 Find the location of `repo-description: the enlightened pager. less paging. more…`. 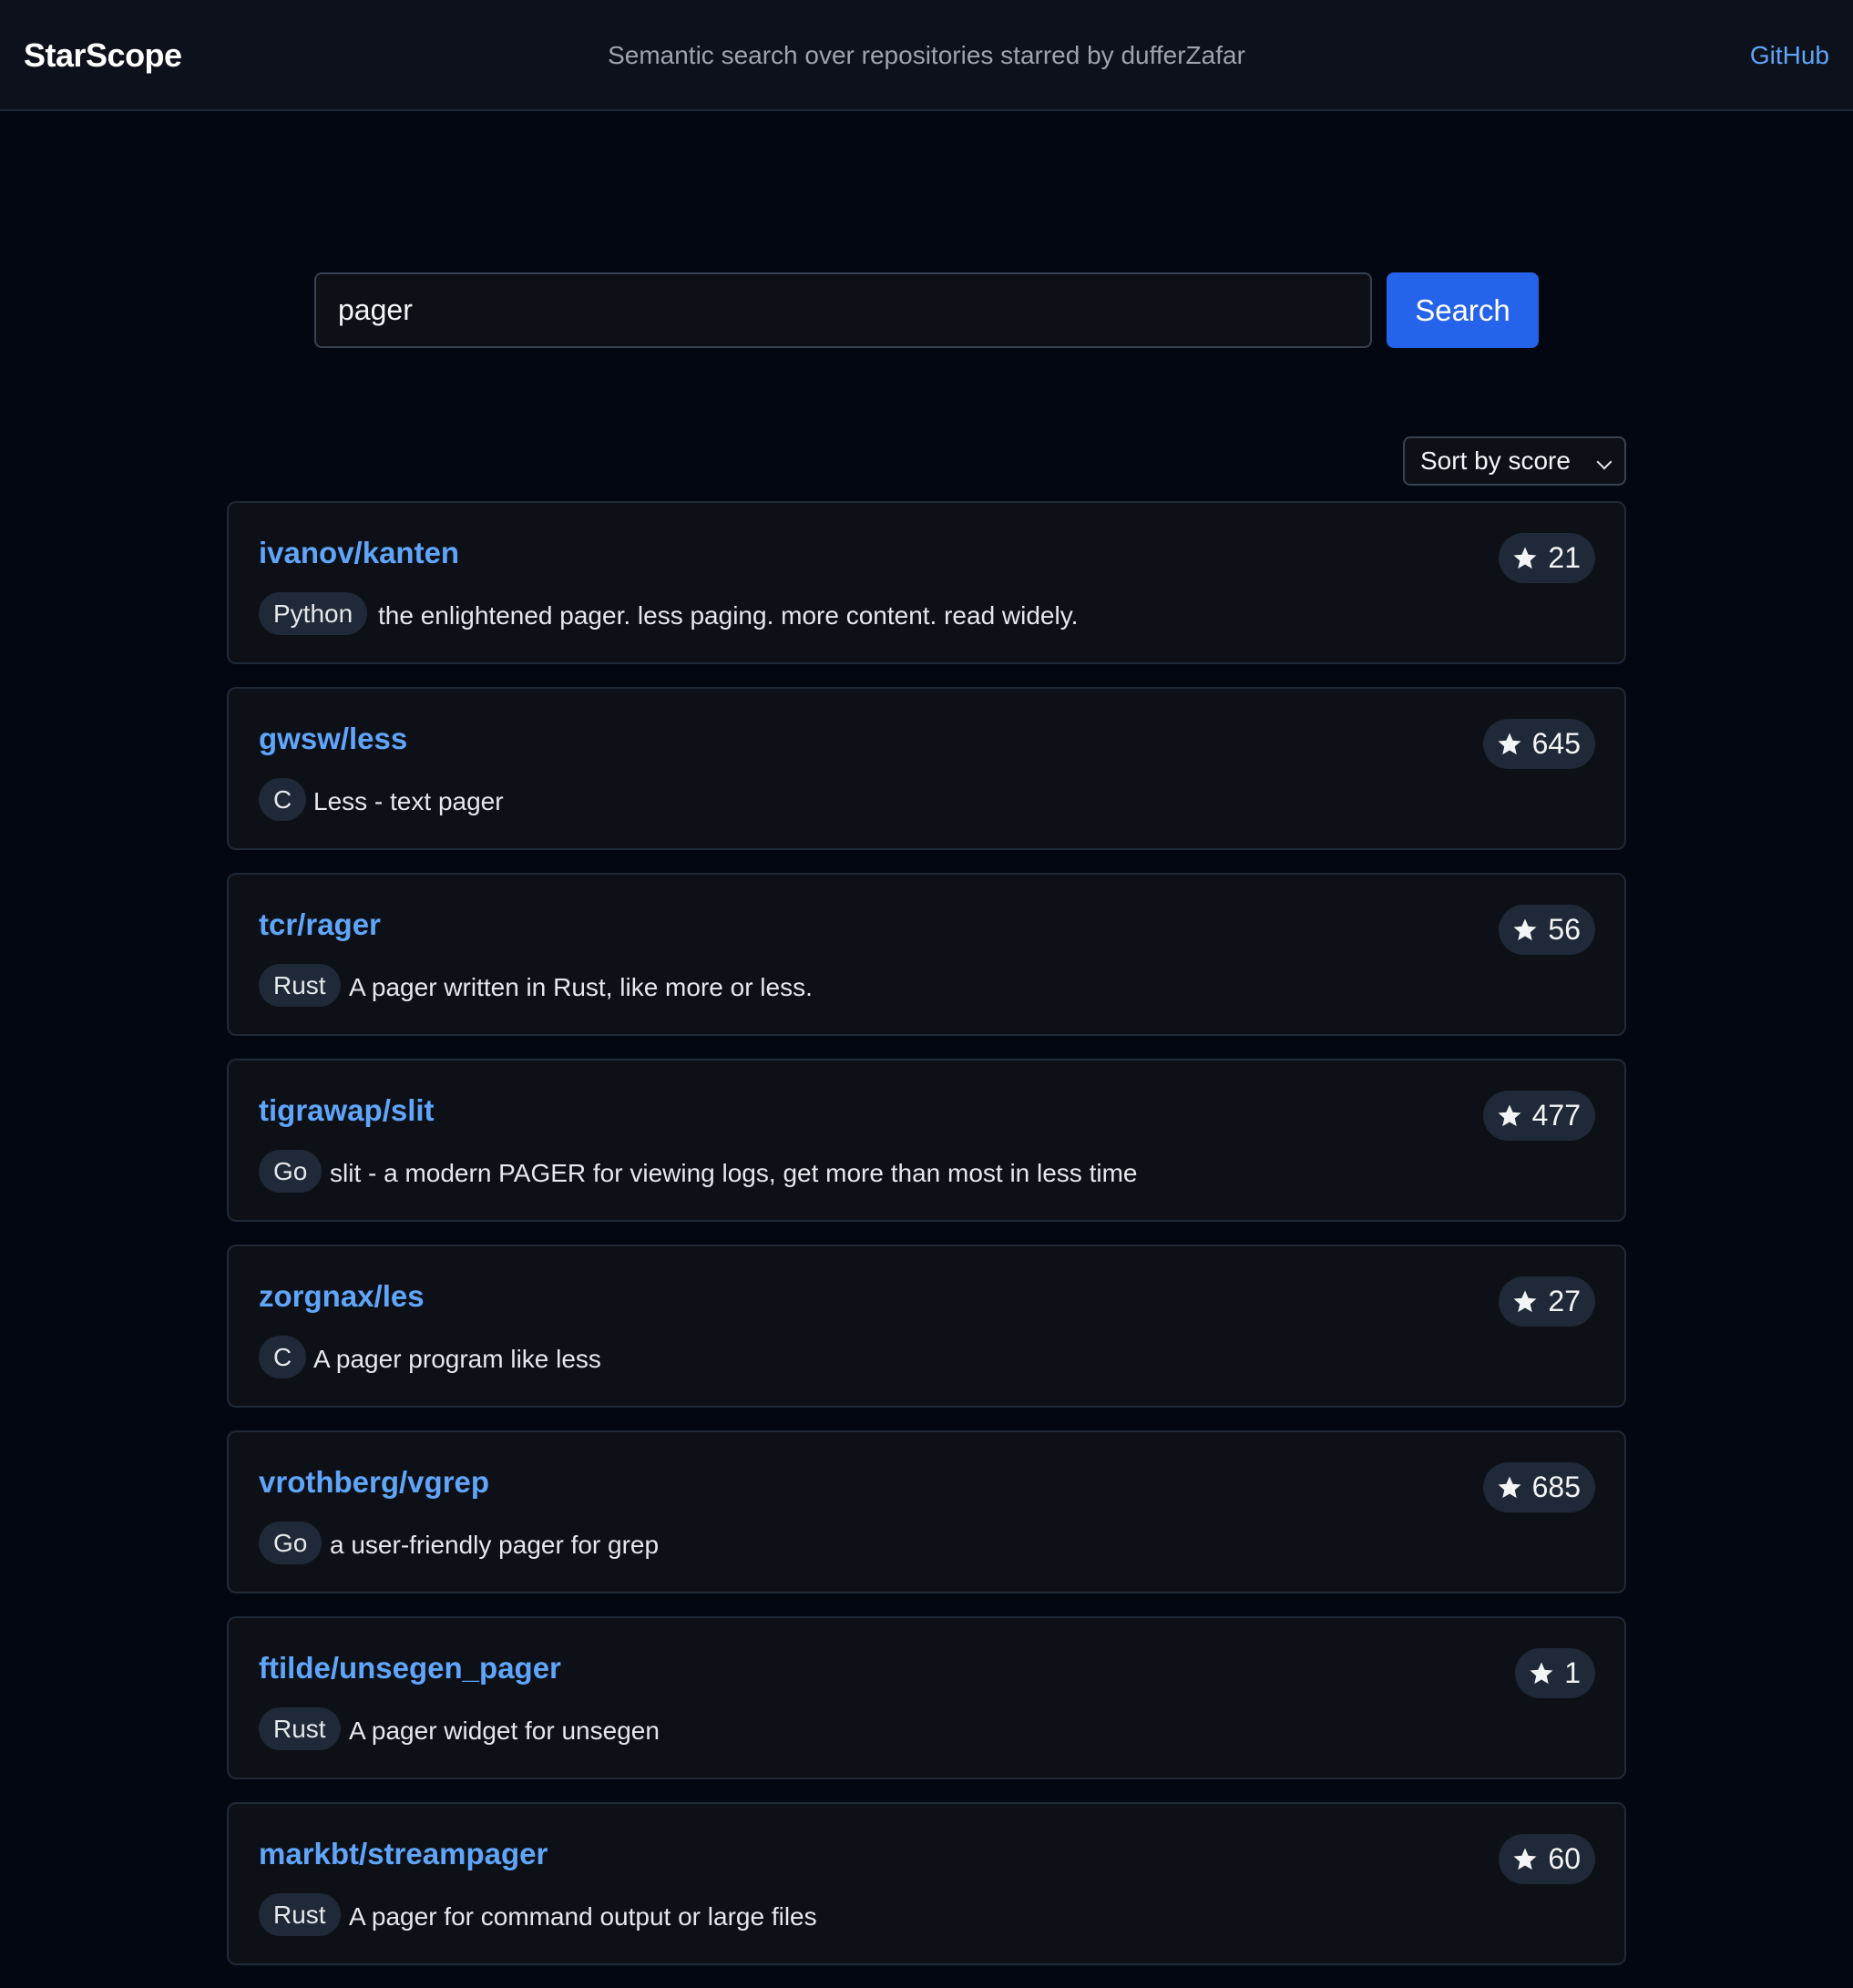

repo-description: the enlightened pager. less paging. more… is located at coordinates (728, 615).